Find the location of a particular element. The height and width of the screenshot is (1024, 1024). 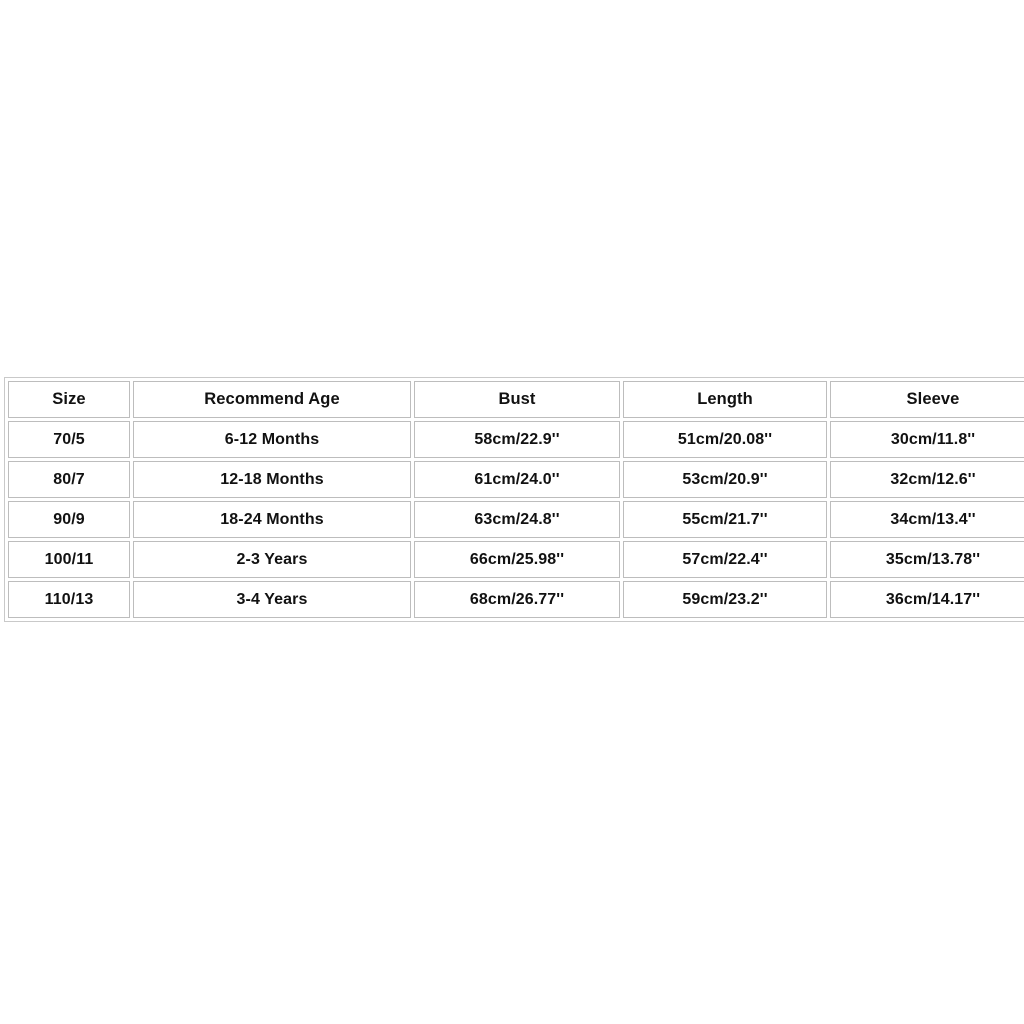

cell-age: 12-18 Months is located at coordinates (272, 479).